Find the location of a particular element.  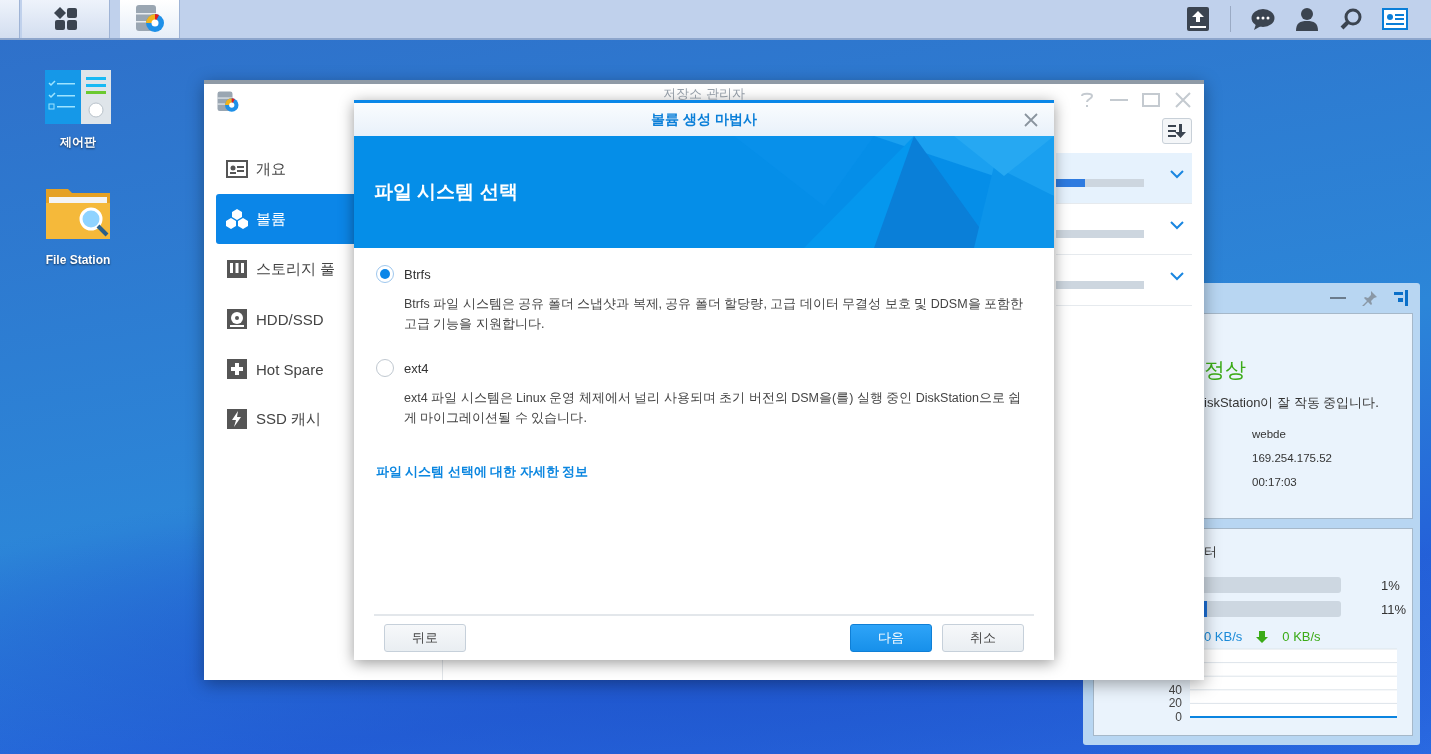

axis-tick-label: 0 is located at coordinates (1178, 716).